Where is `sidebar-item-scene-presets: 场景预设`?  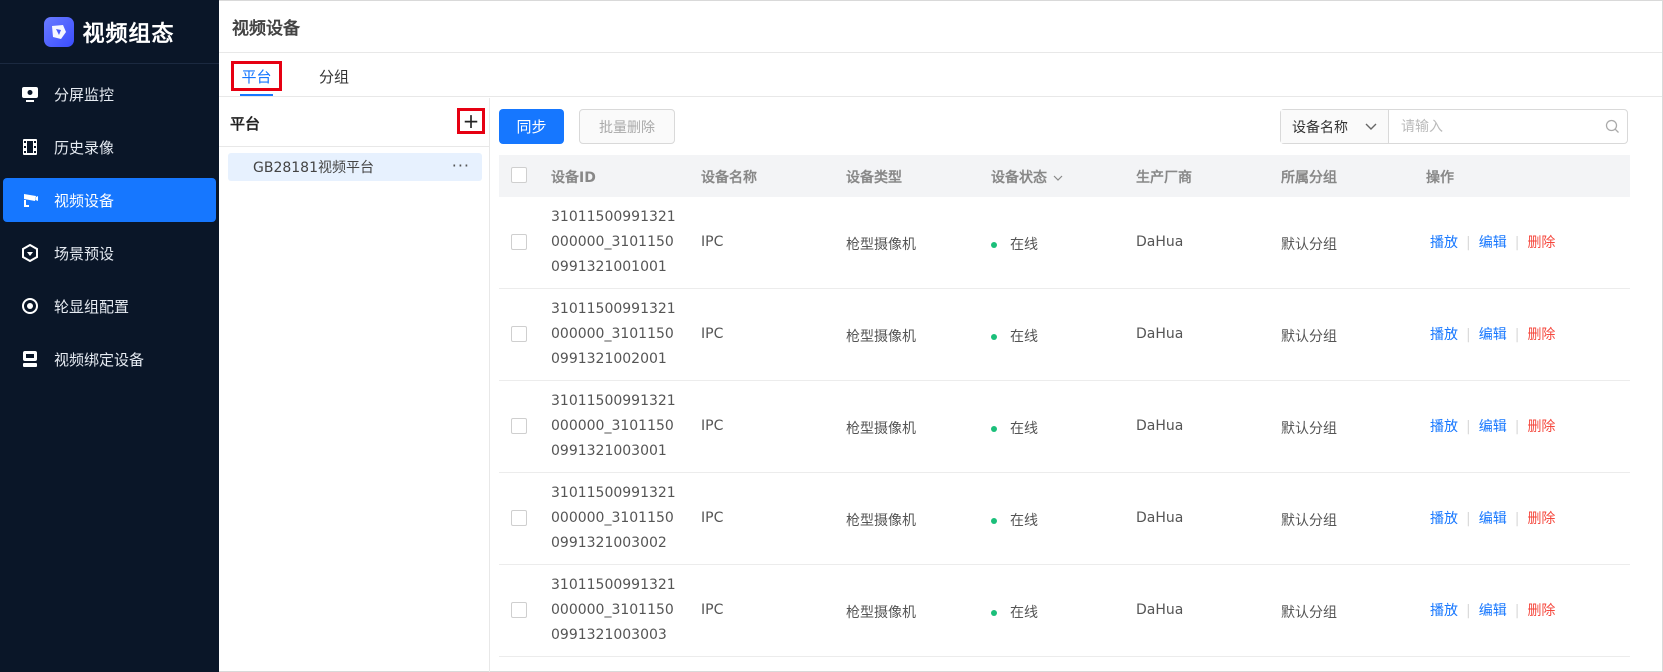 sidebar-item-scene-presets: 场景预设 is located at coordinates (109, 253).